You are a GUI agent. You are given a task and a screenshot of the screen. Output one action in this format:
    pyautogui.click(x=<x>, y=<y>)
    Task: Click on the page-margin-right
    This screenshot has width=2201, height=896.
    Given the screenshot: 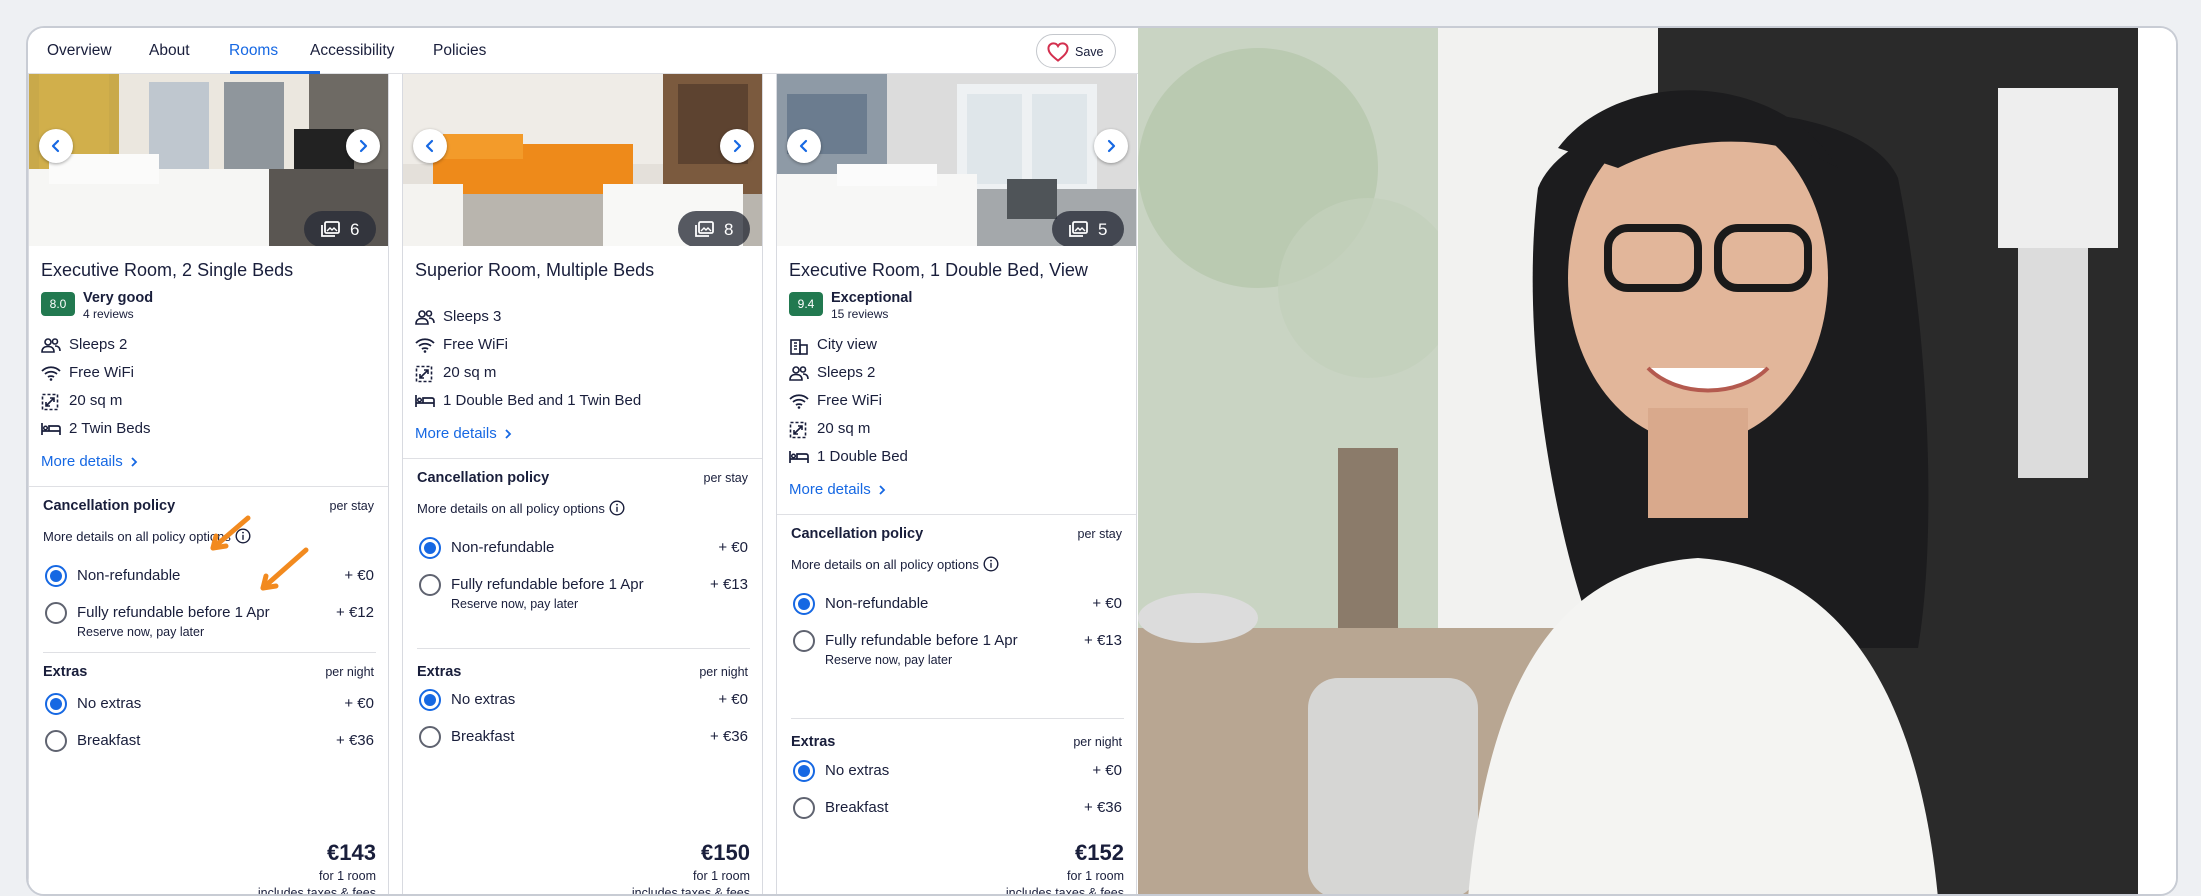 What is the action you would take?
    pyautogui.click(x=2157, y=461)
    